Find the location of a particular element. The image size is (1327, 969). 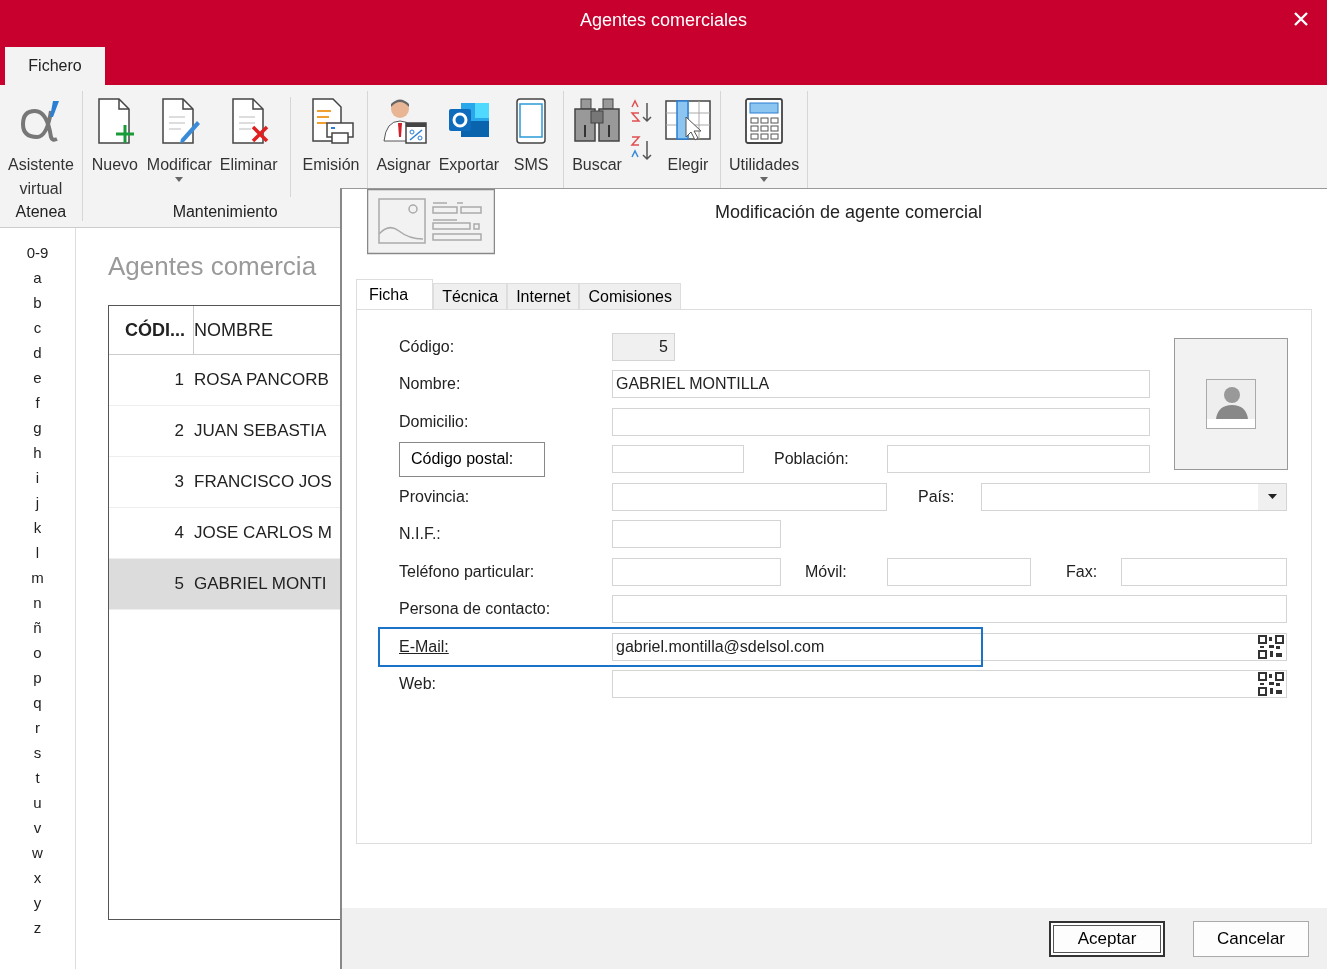

index-letter: q is located at coordinates (37, 702).